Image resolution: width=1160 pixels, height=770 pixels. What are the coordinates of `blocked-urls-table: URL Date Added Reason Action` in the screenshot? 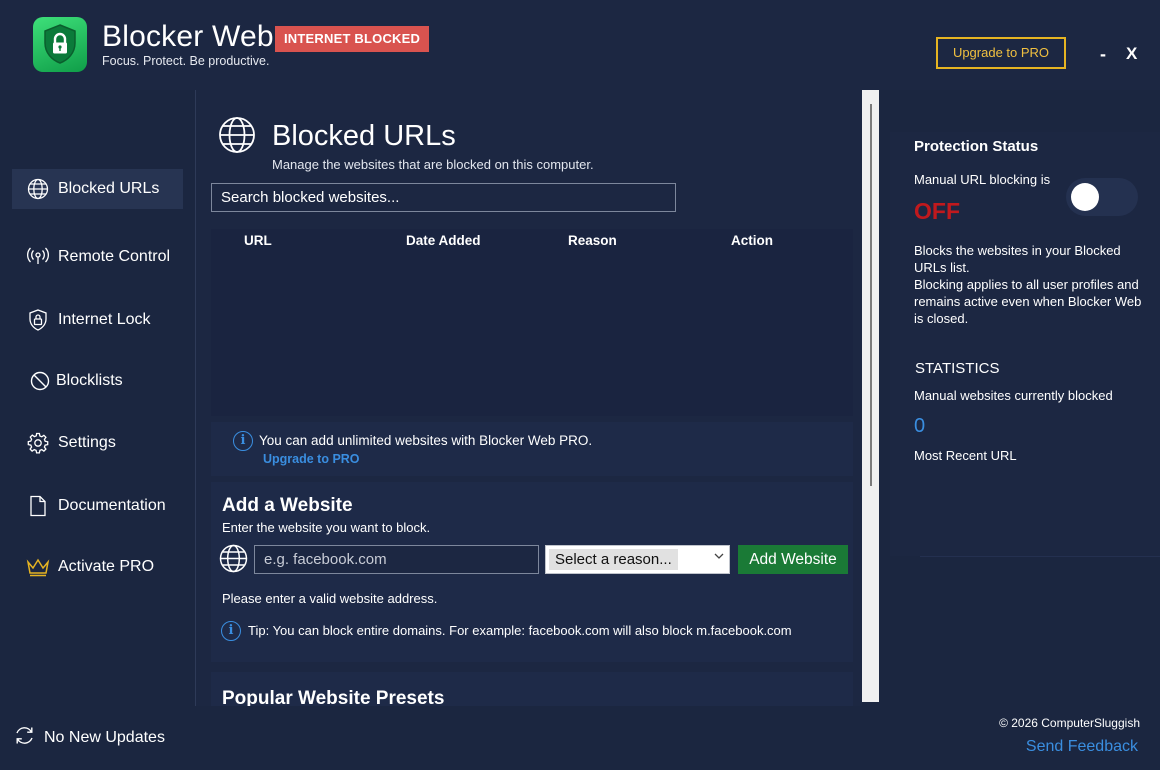 It's located at (532, 322).